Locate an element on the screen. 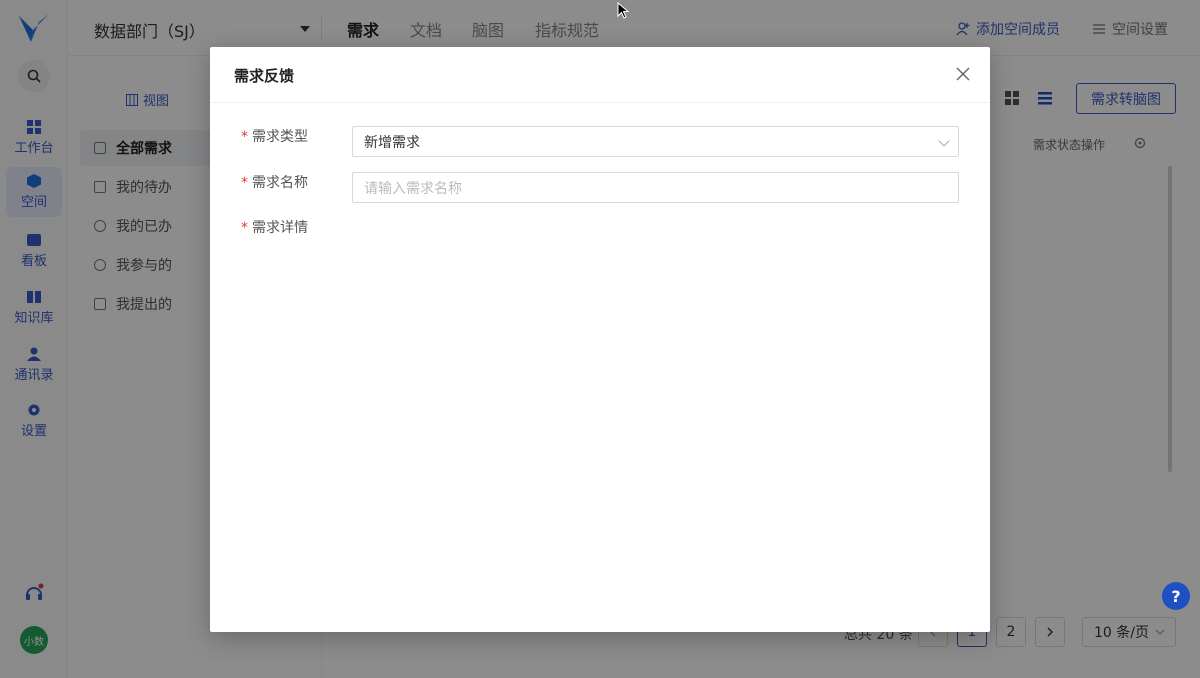 The width and height of the screenshot is (1200, 678). type-label-text: 需求类型 is located at coordinates (280, 137).